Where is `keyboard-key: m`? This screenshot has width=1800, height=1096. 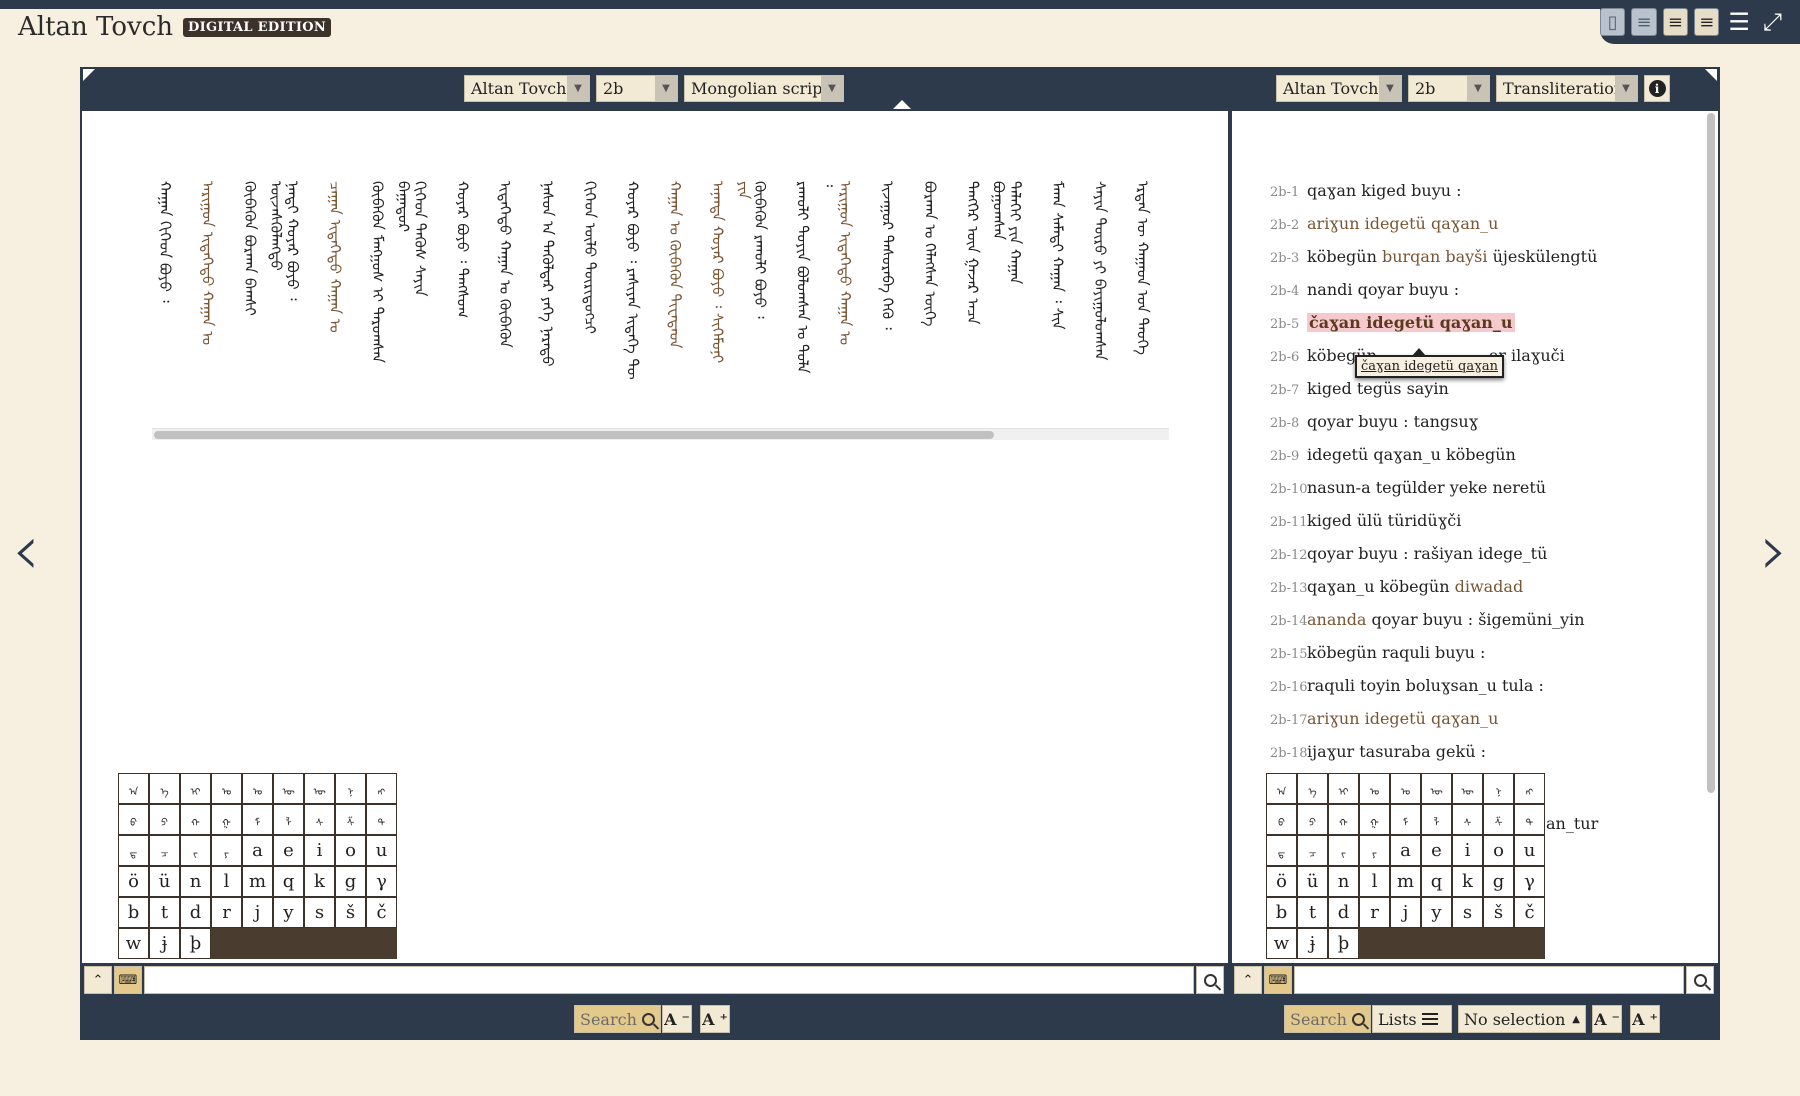
keyboard-key: m is located at coordinates (257, 881).